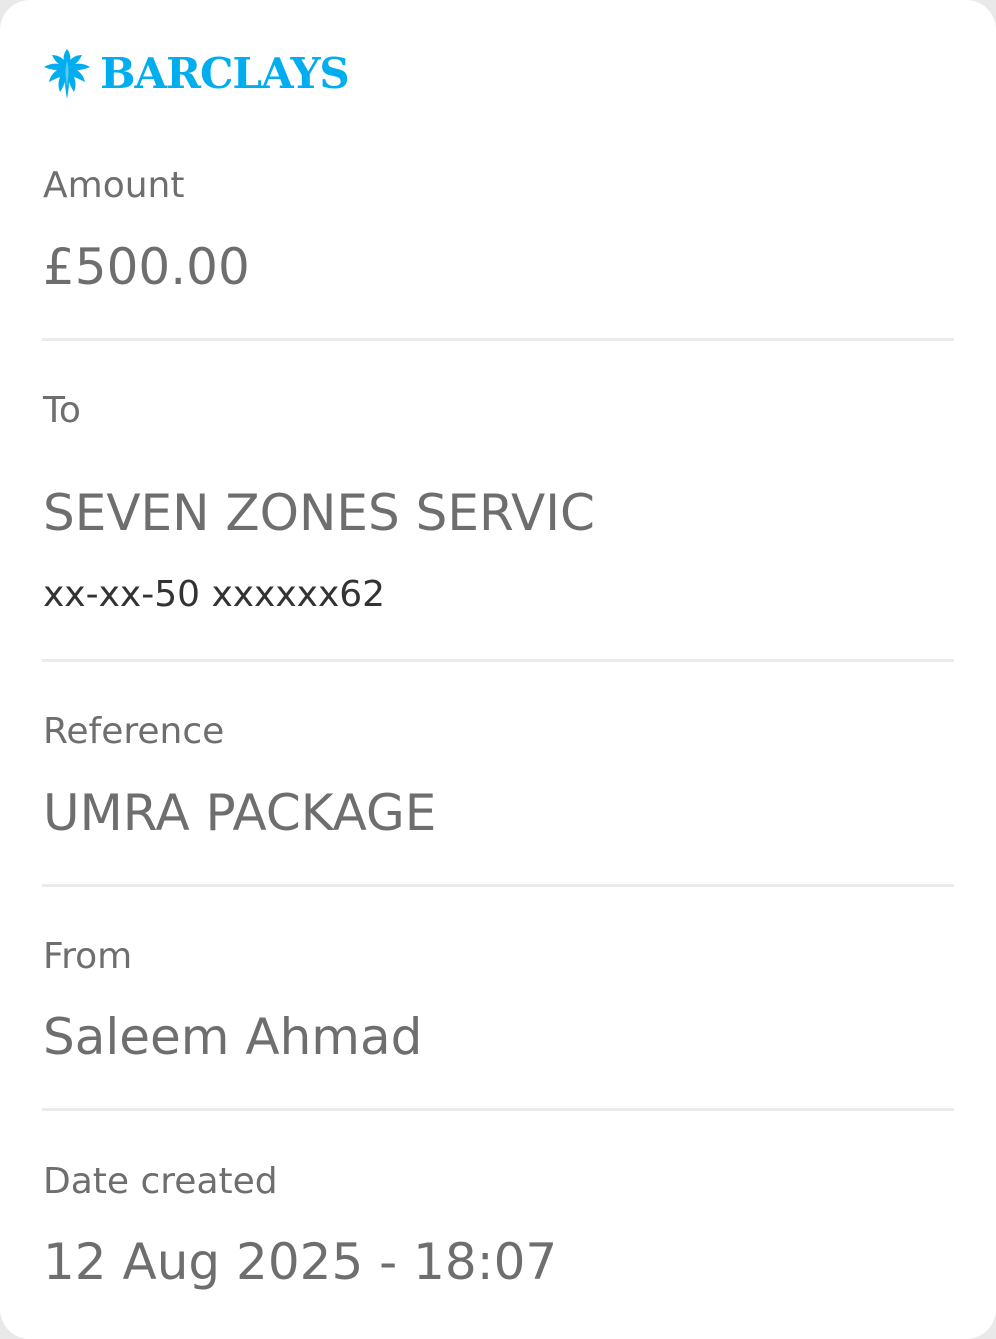 The image size is (996, 1339). Describe the element at coordinates (240, 813) in the screenshot. I see `reference-value: UMRA PACKAGE` at that location.